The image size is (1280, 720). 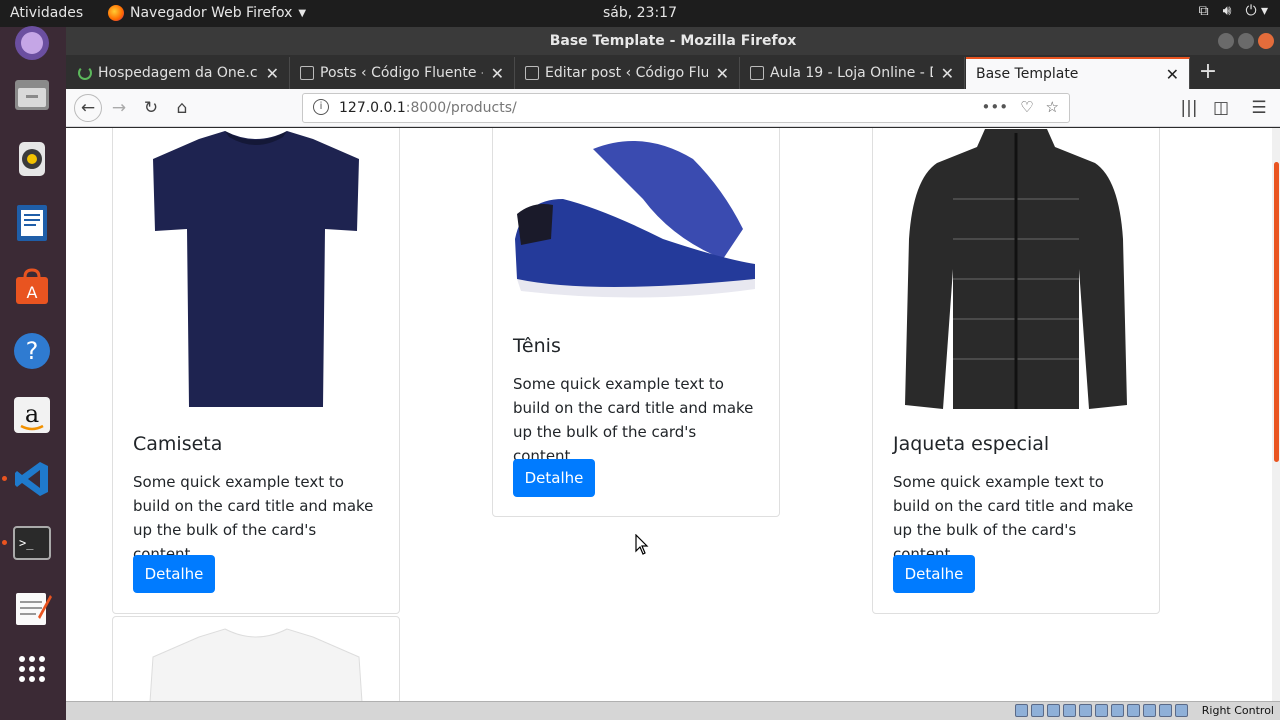 I want to click on dock-item-show-apps, so click(x=32, y=669).